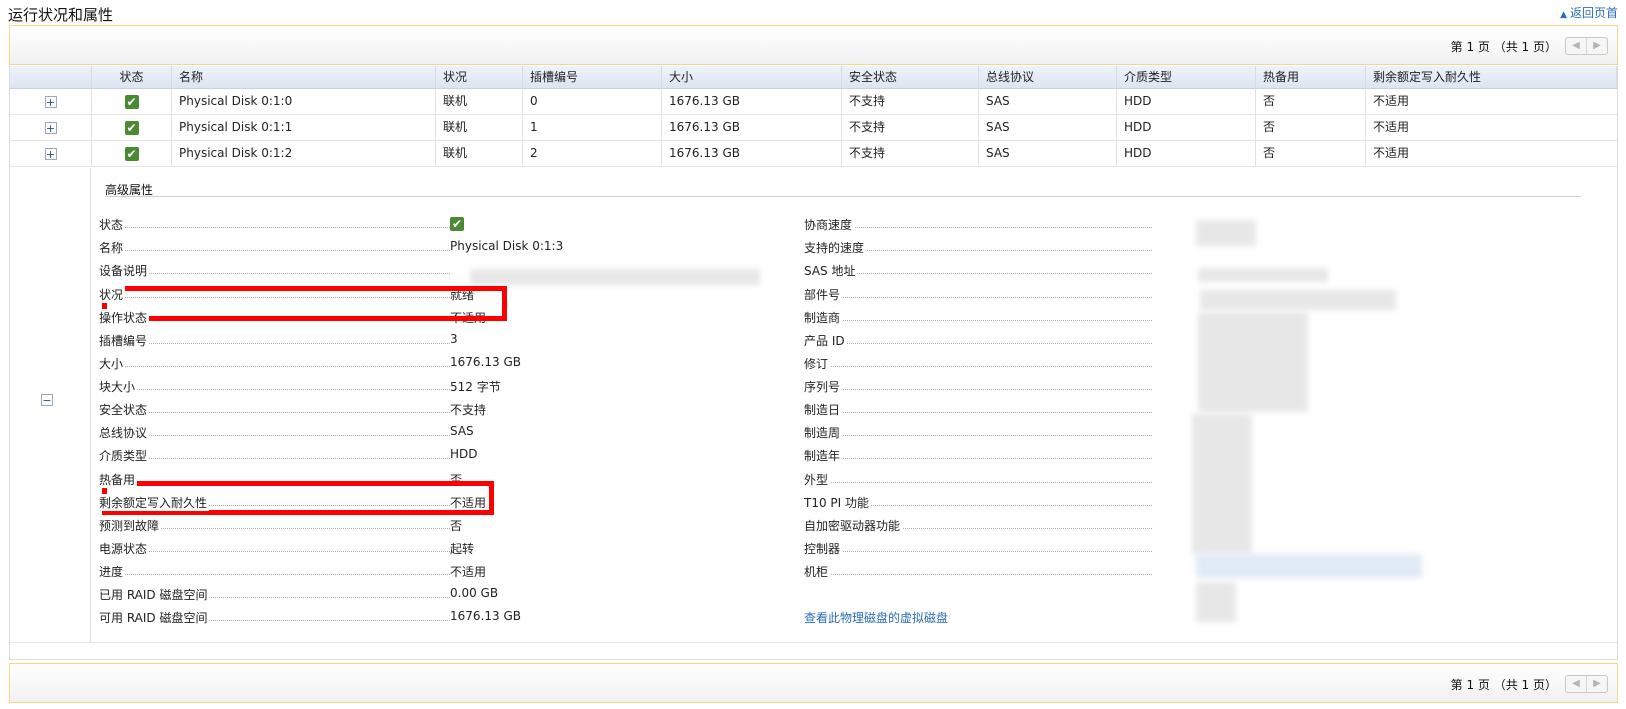  Describe the element at coordinates (286, 433) in the screenshot. I see `prop-bus-protocol: 总线协议 SAS` at that location.